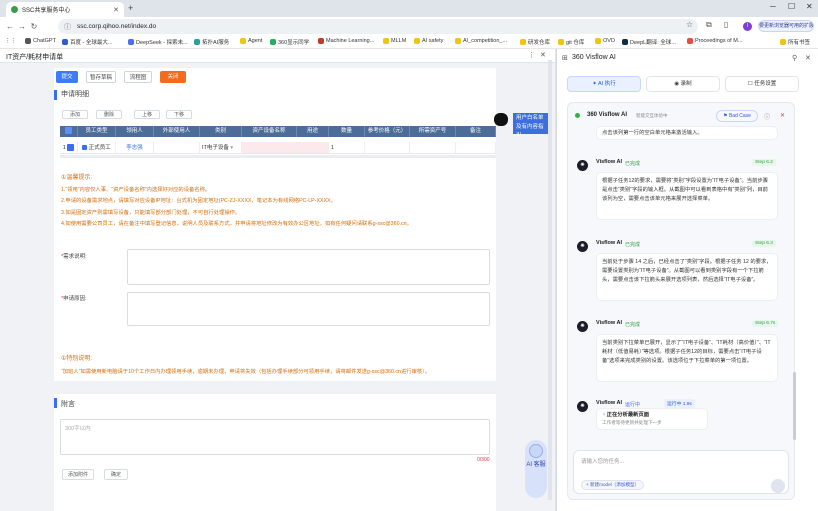 This screenshot has width=818, height=511. I want to click on url-text: ssc.corp.qihoo.net/index.do, so click(117, 26).